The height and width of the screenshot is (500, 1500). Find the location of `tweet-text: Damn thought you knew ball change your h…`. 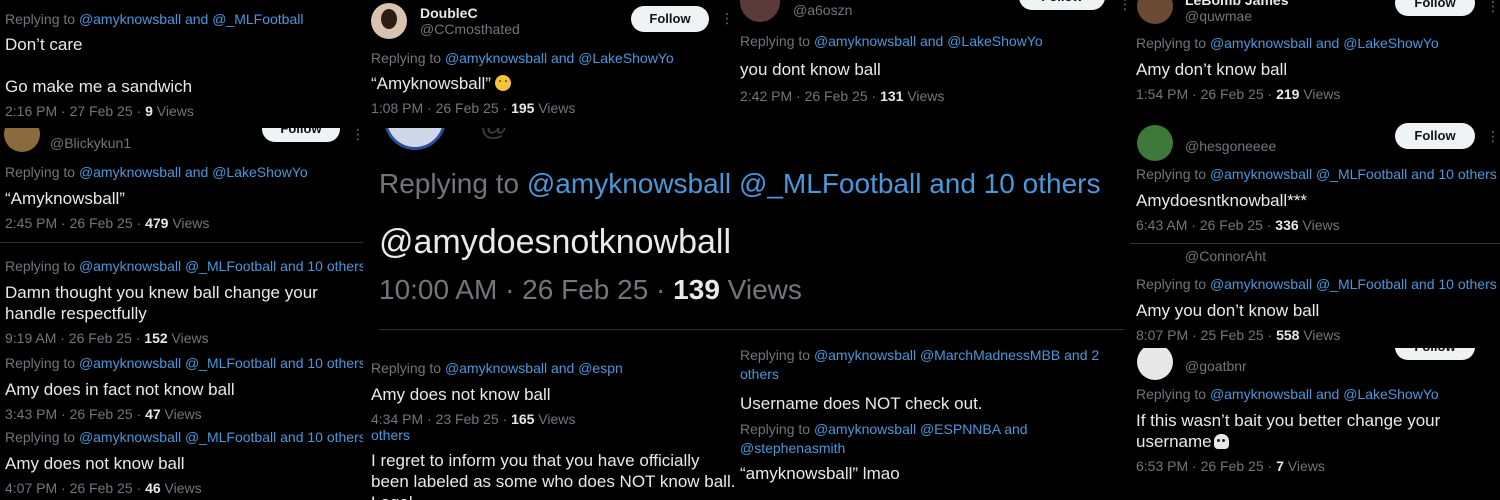

tweet-text: Damn thought you knew ball change your h… is located at coordinates (161, 303).